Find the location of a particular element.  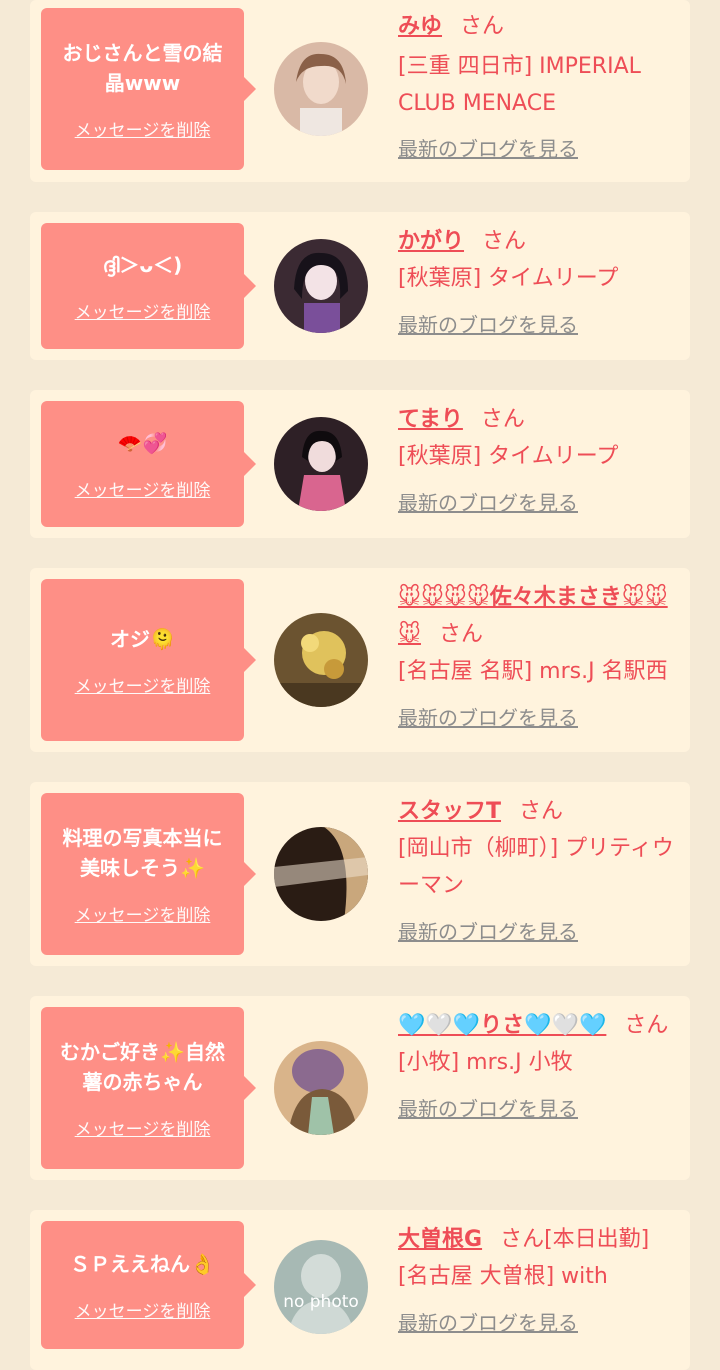

message-text: 🪭💞 is located at coordinates (142, 442).